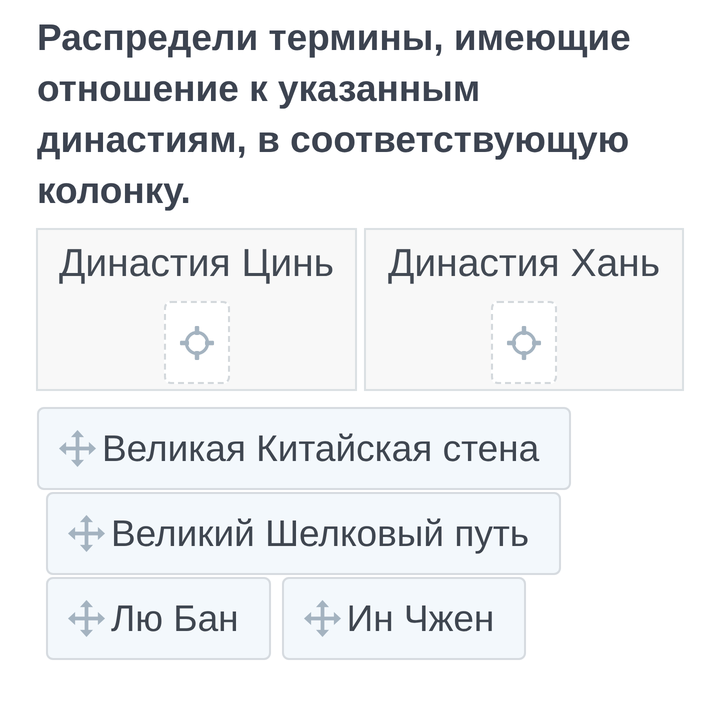 This screenshot has width=720, height=703. I want to click on term-card: Лю Бан, so click(158, 618).